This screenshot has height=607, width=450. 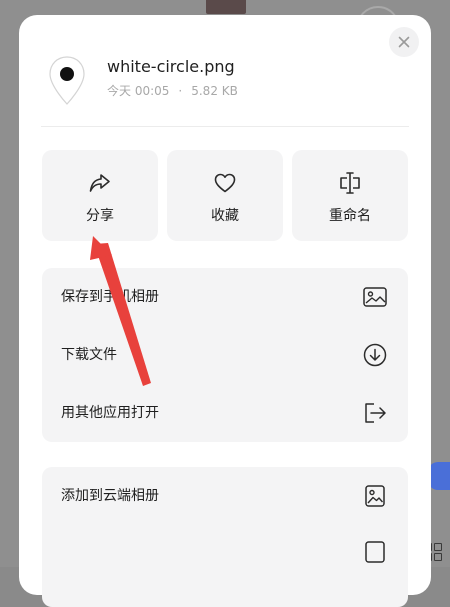 What do you see at coordinates (110, 496) in the screenshot?
I see `add-to-cloud-album-label: 添加到云端相册` at bounding box center [110, 496].